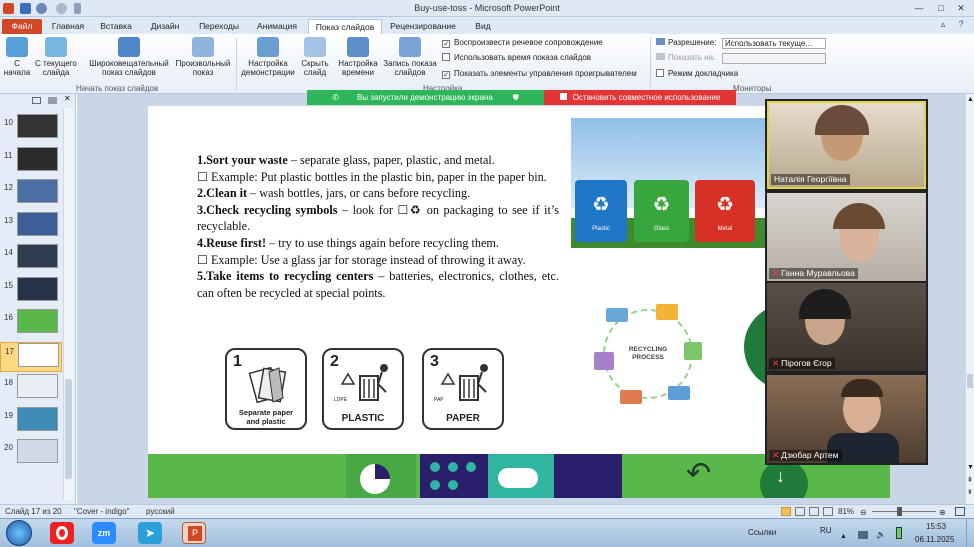 This screenshot has width=974, height=547. Describe the element at coordinates (828, 511) in the screenshot. I see `slideshow-view-icon` at that location.